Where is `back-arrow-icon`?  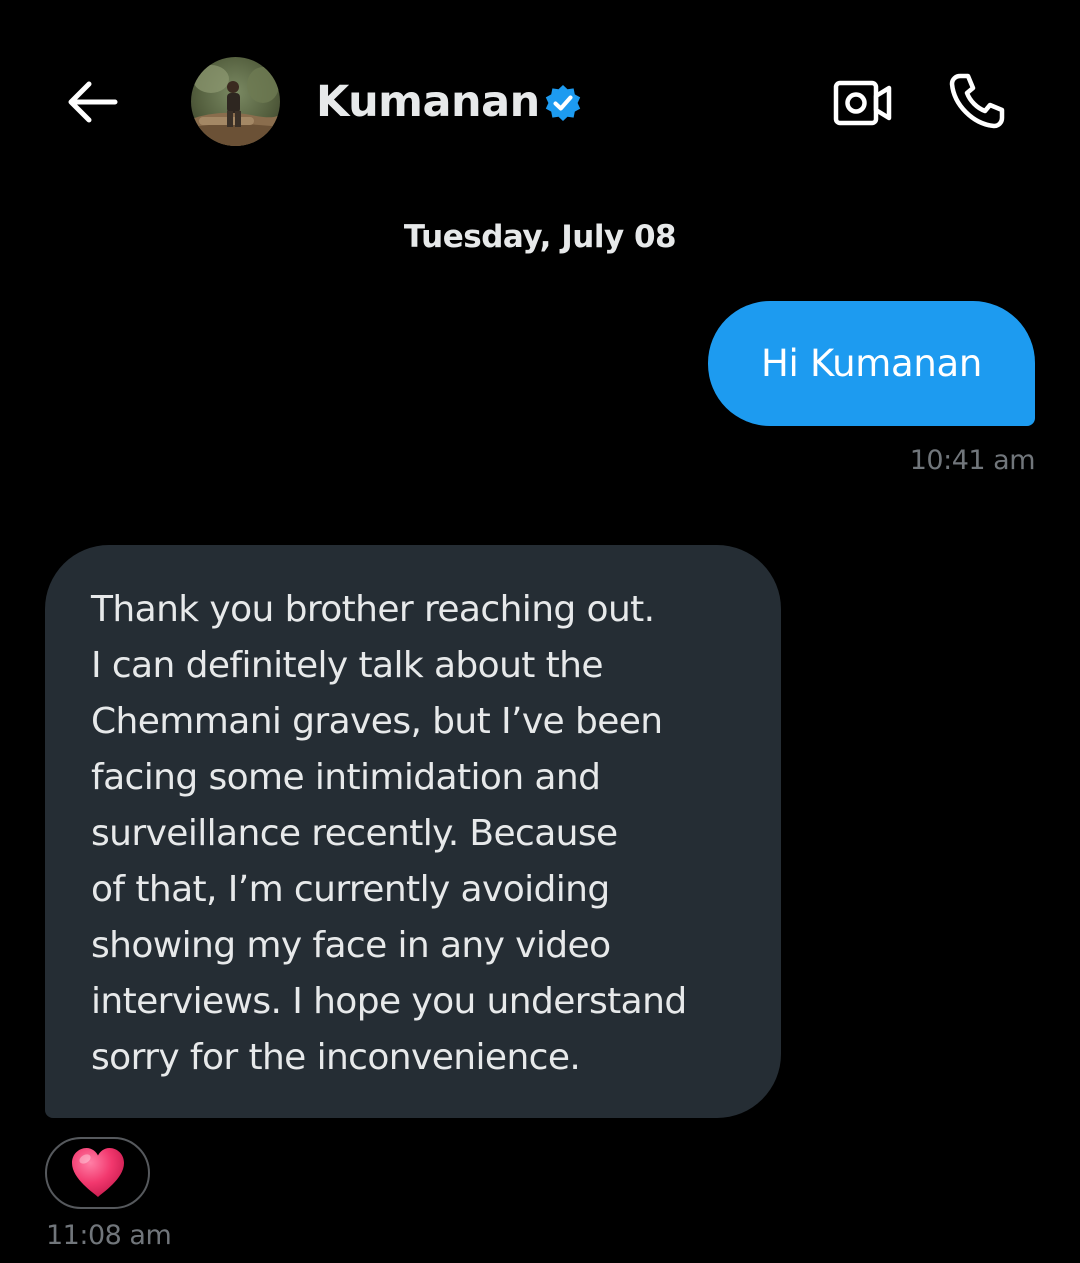
back-arrow-icon is located at coordinates (93, 102).